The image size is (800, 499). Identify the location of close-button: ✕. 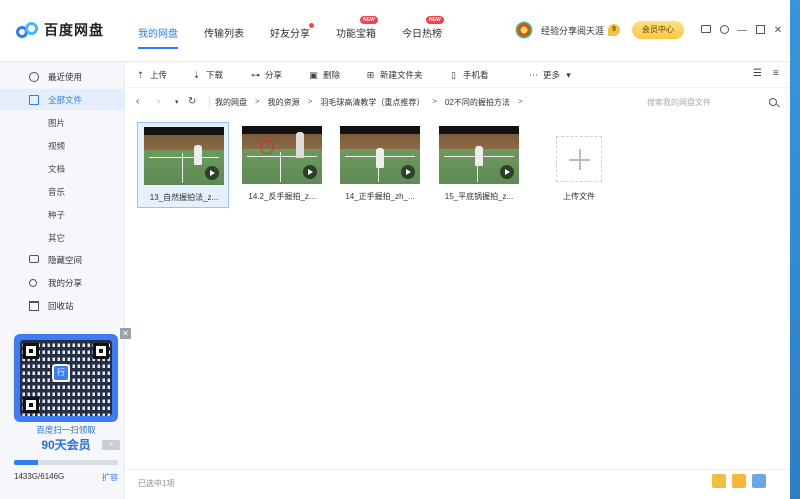
(778, 31).